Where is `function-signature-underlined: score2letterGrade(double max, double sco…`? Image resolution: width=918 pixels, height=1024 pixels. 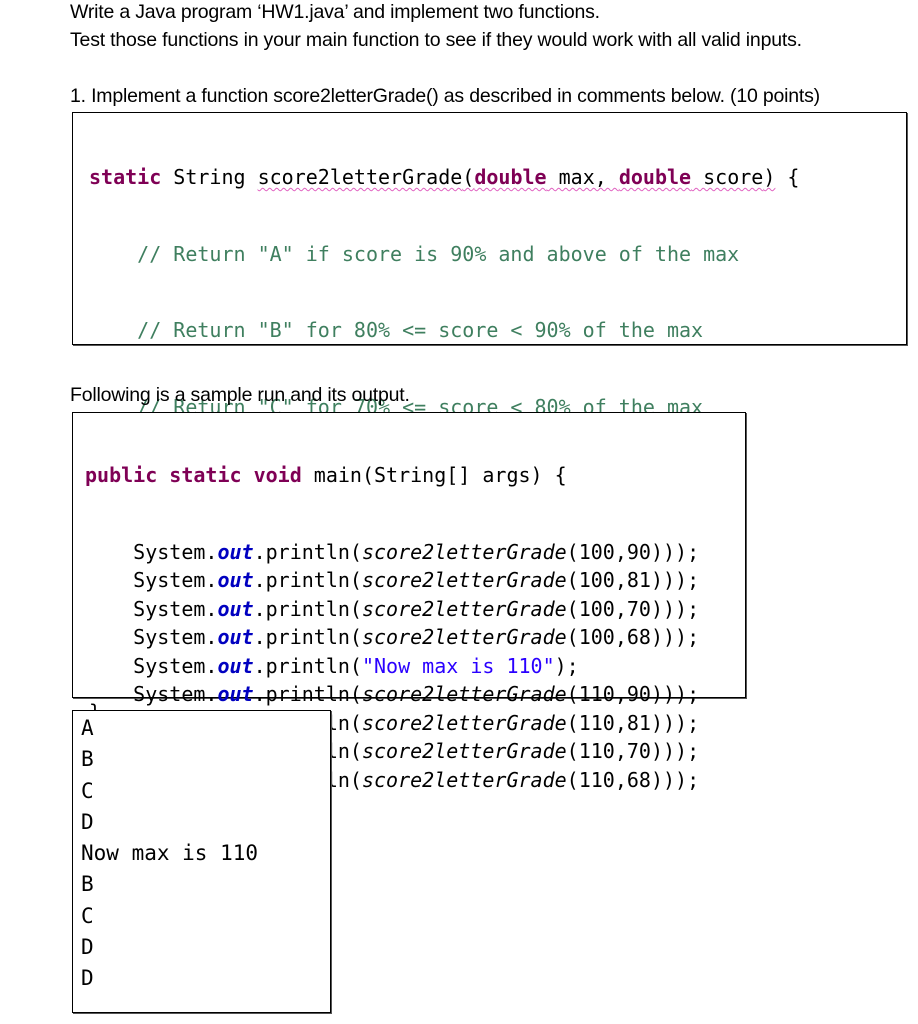 function-signature-underlined: score2letterGrade(double max, double sco… is located at coordinates (517, 177).